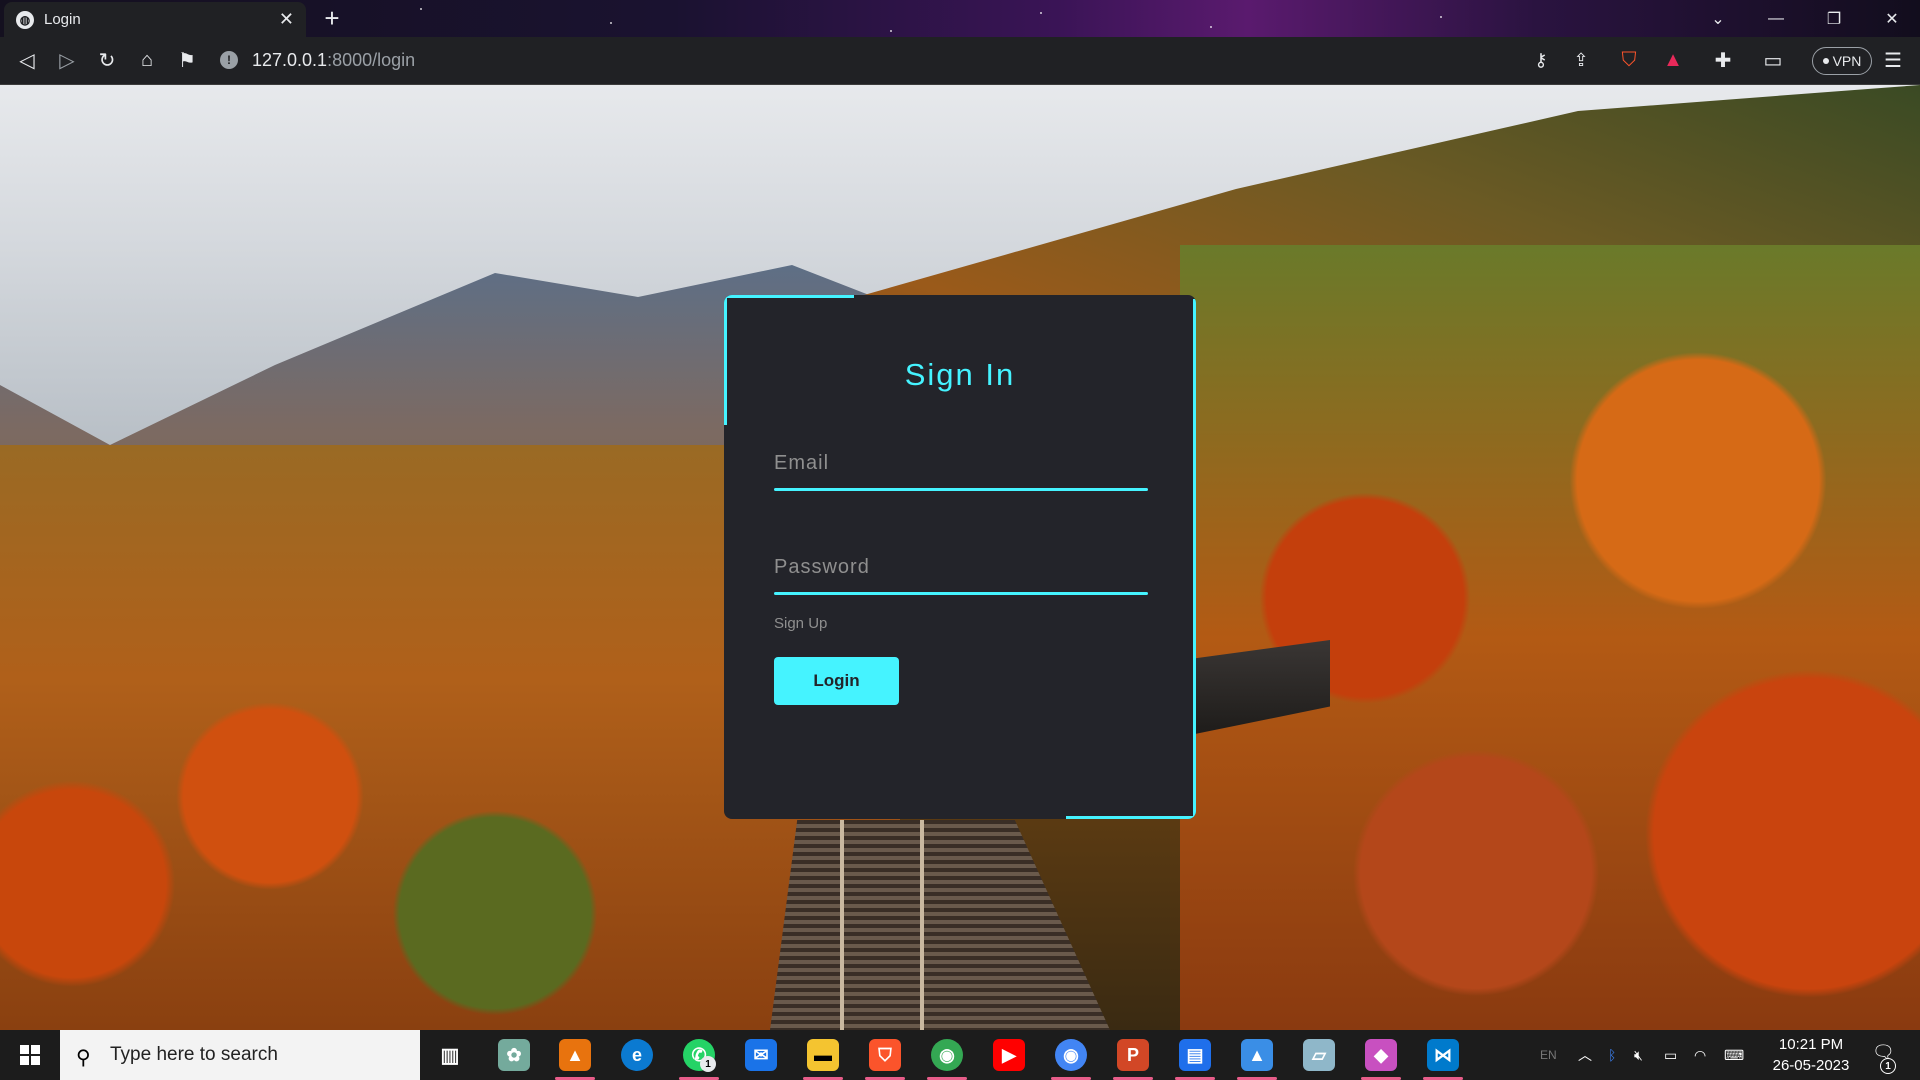  Describe the element at coordinates (1847, 61) in the screenshot. I see `vpn-label: VPN` at that location.